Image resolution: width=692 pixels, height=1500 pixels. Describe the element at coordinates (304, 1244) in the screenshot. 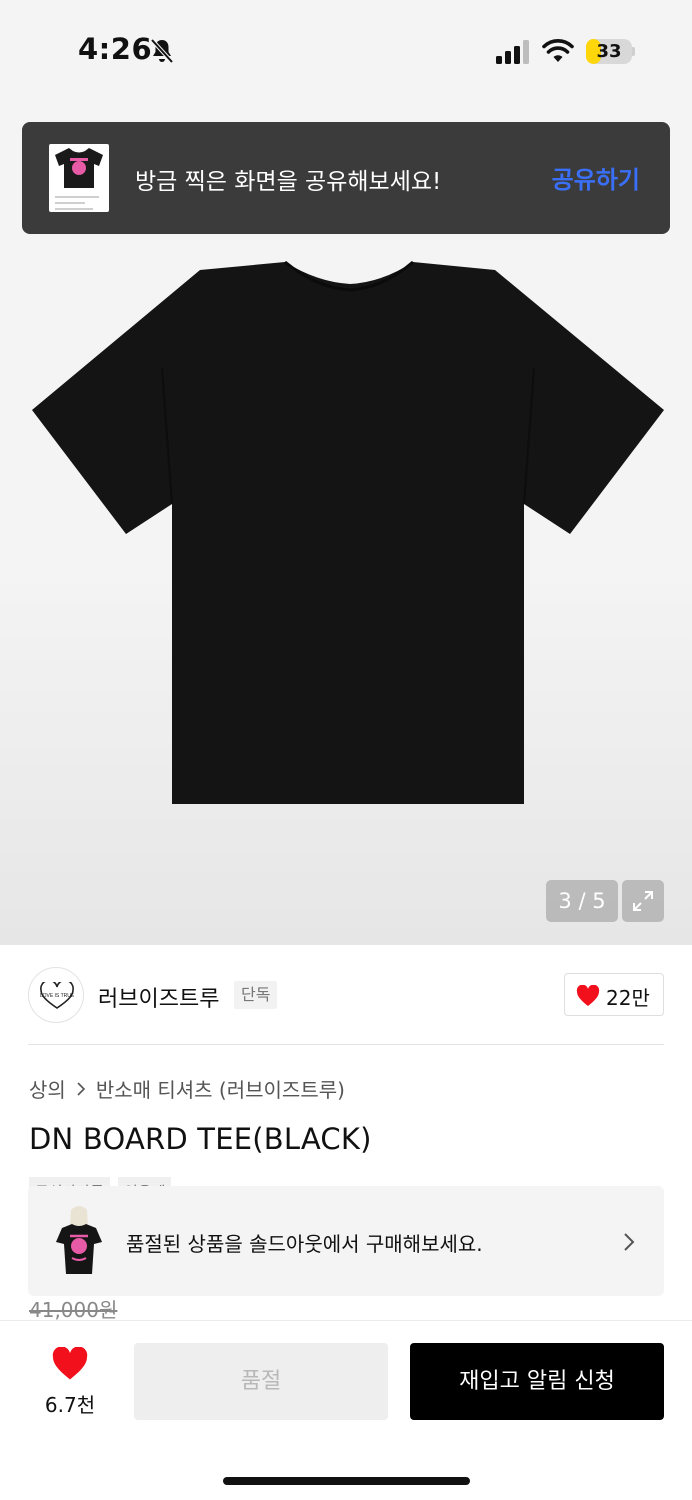

I see `soldout-banner-text: 품절된 상품을 솔드아웃에서 구매해보세요.` at that location.